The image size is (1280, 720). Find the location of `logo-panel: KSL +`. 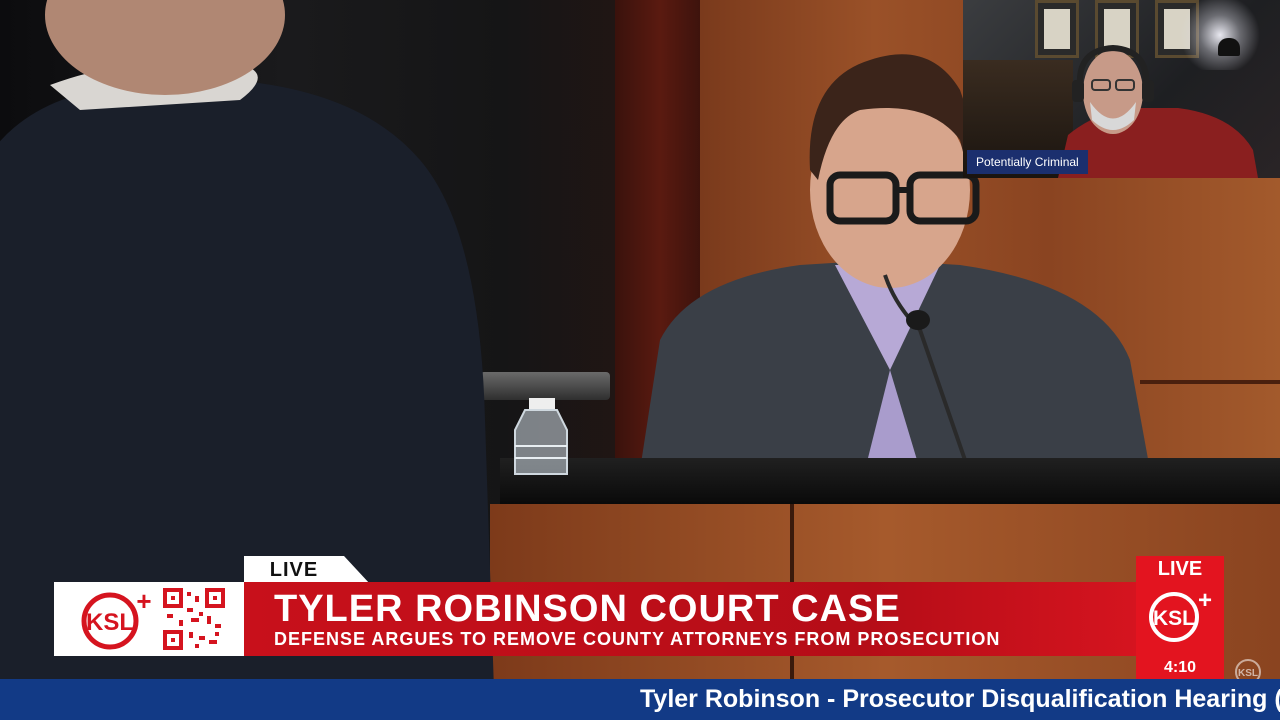

logo-panel: KSL + is located at coordinates (149, 619).